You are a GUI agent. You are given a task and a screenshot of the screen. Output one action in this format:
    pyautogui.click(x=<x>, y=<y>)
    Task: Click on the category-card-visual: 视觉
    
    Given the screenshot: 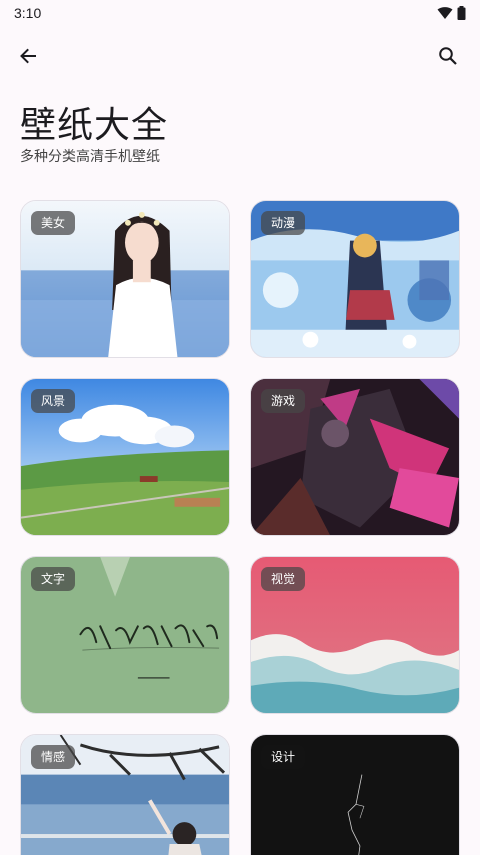 What is the action you would take?
    pyautogui.click(x=355, y=635)
    